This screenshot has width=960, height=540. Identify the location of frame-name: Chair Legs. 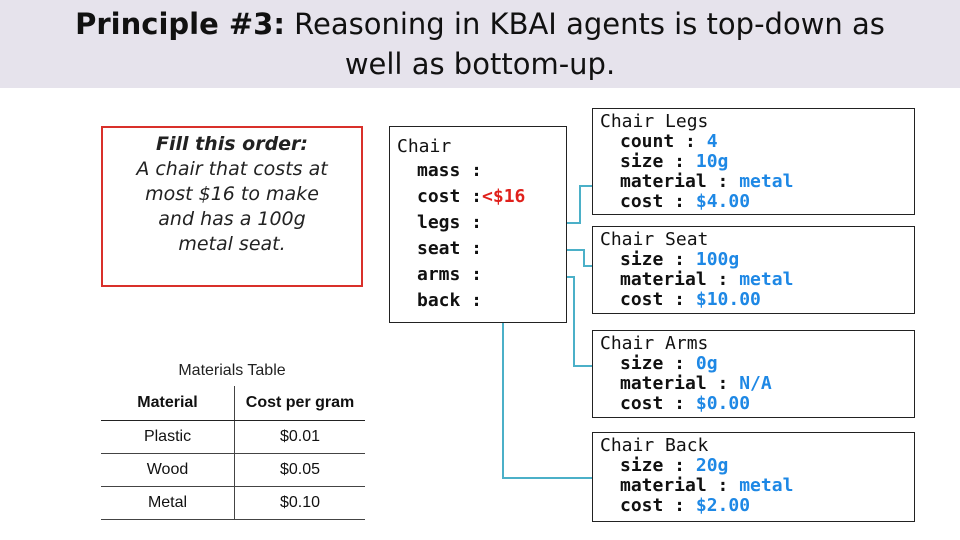
(654, 121).